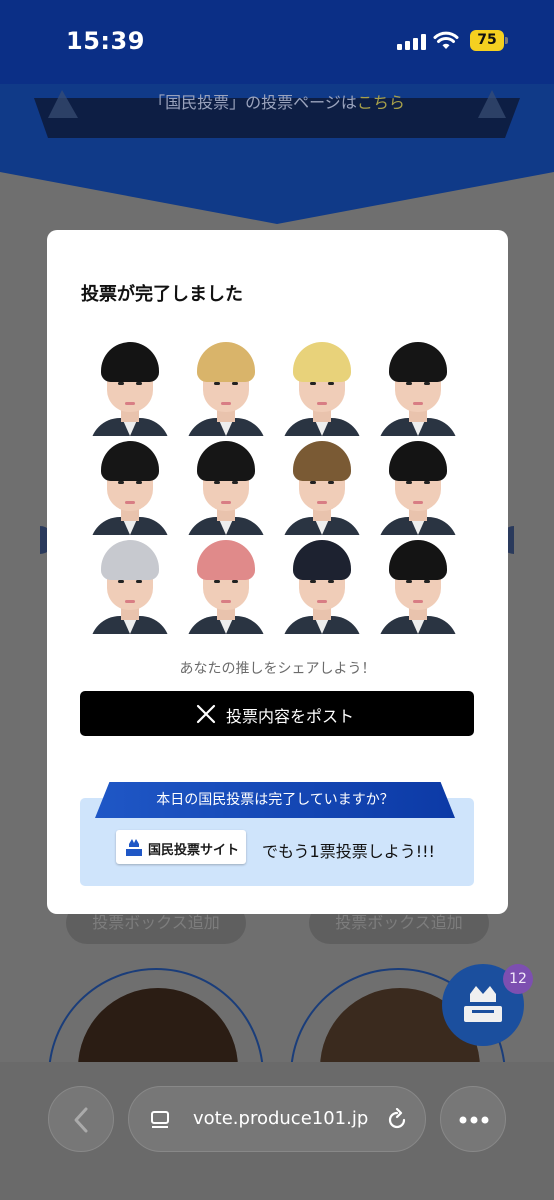 The width and height of the screenshot is (554, 1200). I want to click on more-options-button, so click(473, 1119).